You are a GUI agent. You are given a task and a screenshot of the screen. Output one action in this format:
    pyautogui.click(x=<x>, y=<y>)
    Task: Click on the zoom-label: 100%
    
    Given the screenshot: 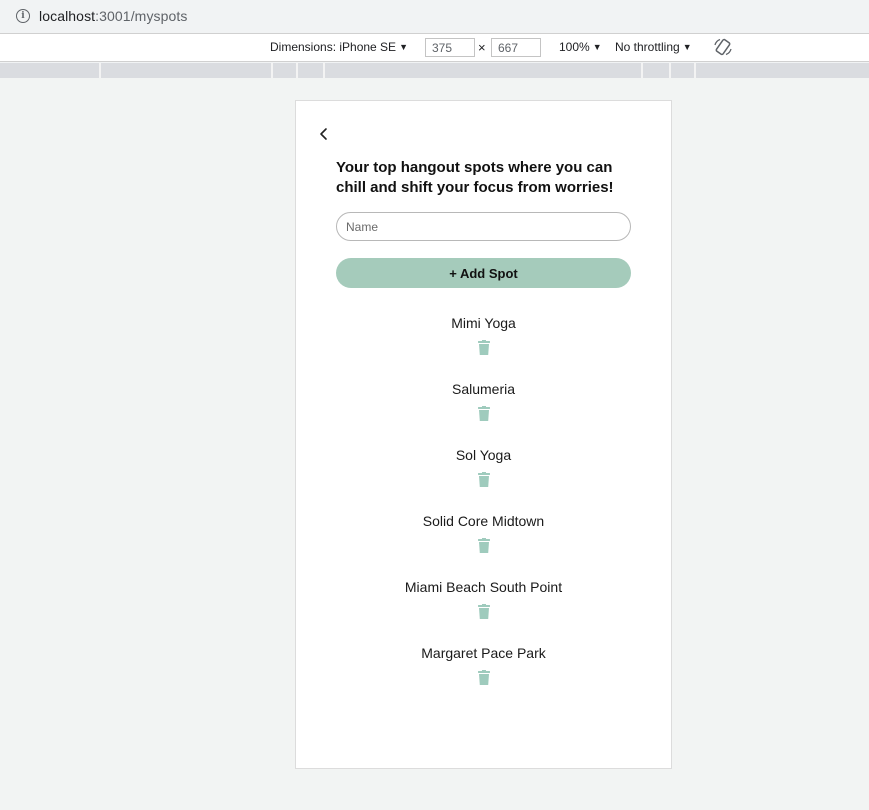 What is the action you would take?
    pyautogui.click(x=574, y=47)
    